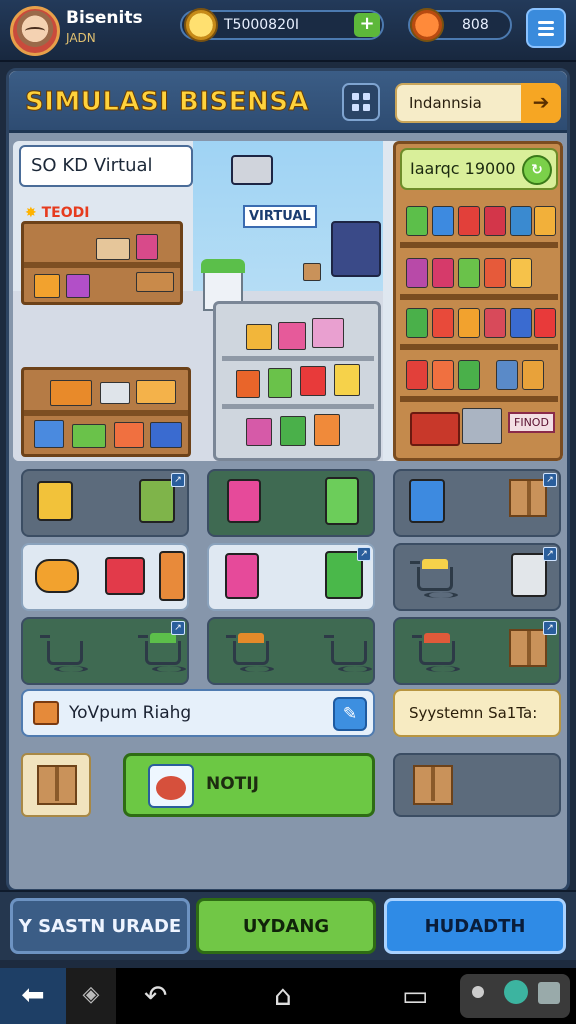  What do you see at coordinates (130, 713) in the screenshot?
I see `info-bar-label: YoVpum Riahg` at bounding box center [130, 713].